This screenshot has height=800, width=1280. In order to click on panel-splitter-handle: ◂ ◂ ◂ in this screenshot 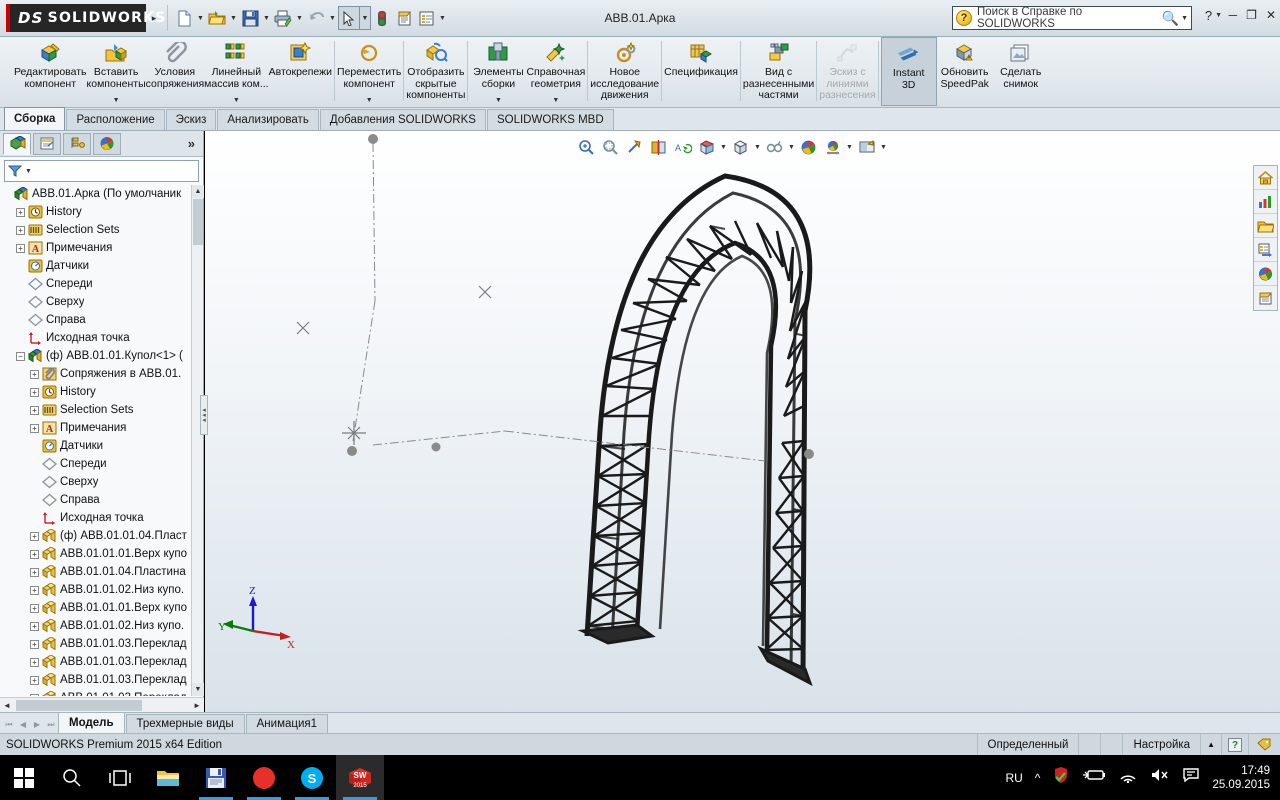, I will do `click(204, 415)`.